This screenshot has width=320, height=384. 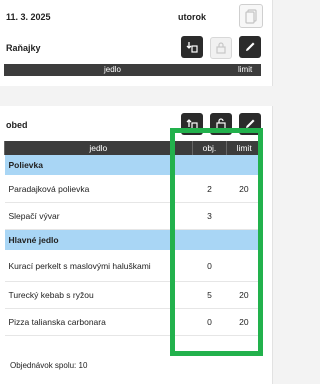 I want to click on breakfast-title: Raňajky, so click(x=23, y=48).